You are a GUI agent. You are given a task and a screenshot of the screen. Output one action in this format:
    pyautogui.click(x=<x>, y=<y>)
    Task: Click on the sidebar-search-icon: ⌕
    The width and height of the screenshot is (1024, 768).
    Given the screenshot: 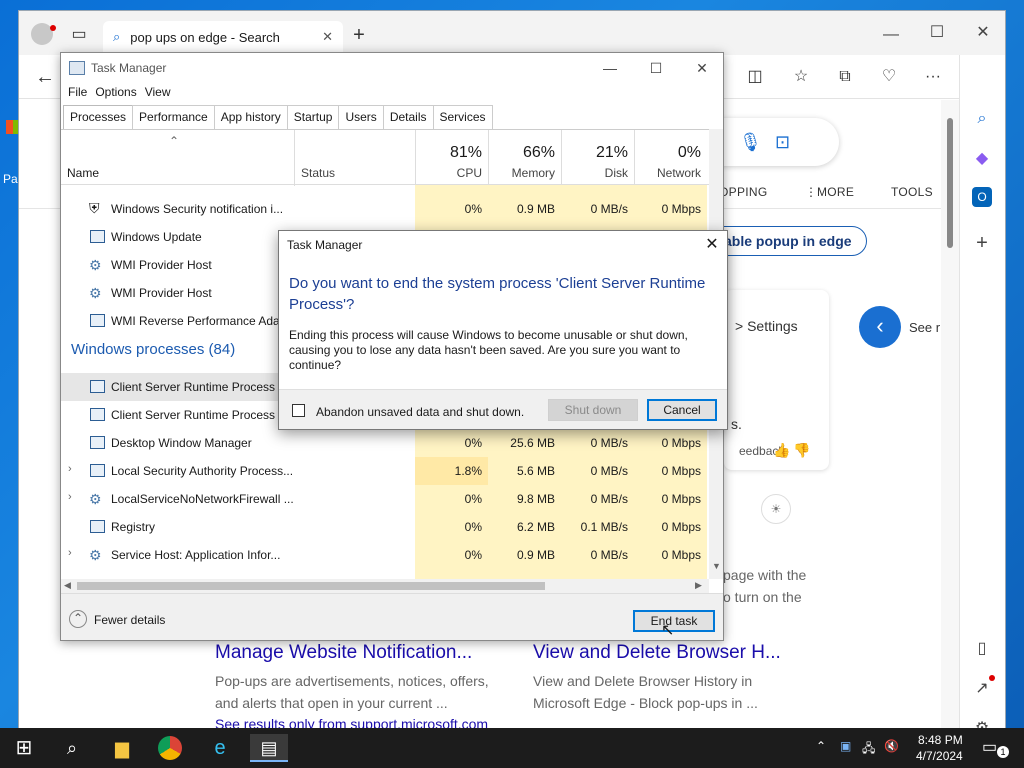 What is the action you would take?
    pyautogui.click(x=982, y=119)
    